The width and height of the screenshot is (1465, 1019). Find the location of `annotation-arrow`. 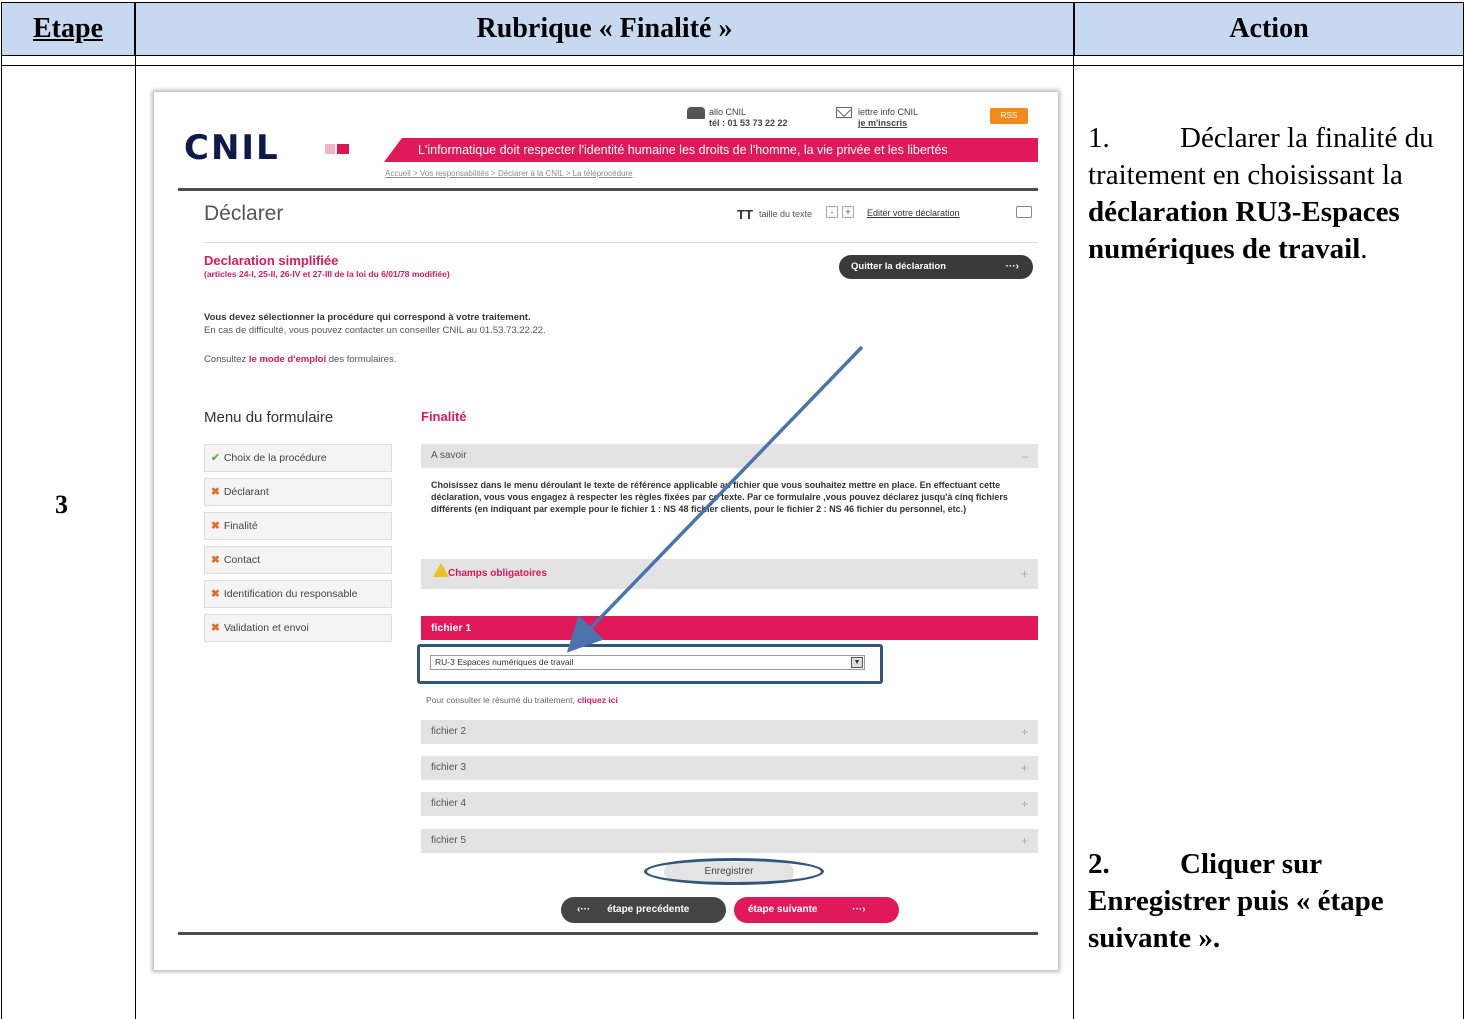

annotation-arrow is located at coordinates (715, 499).